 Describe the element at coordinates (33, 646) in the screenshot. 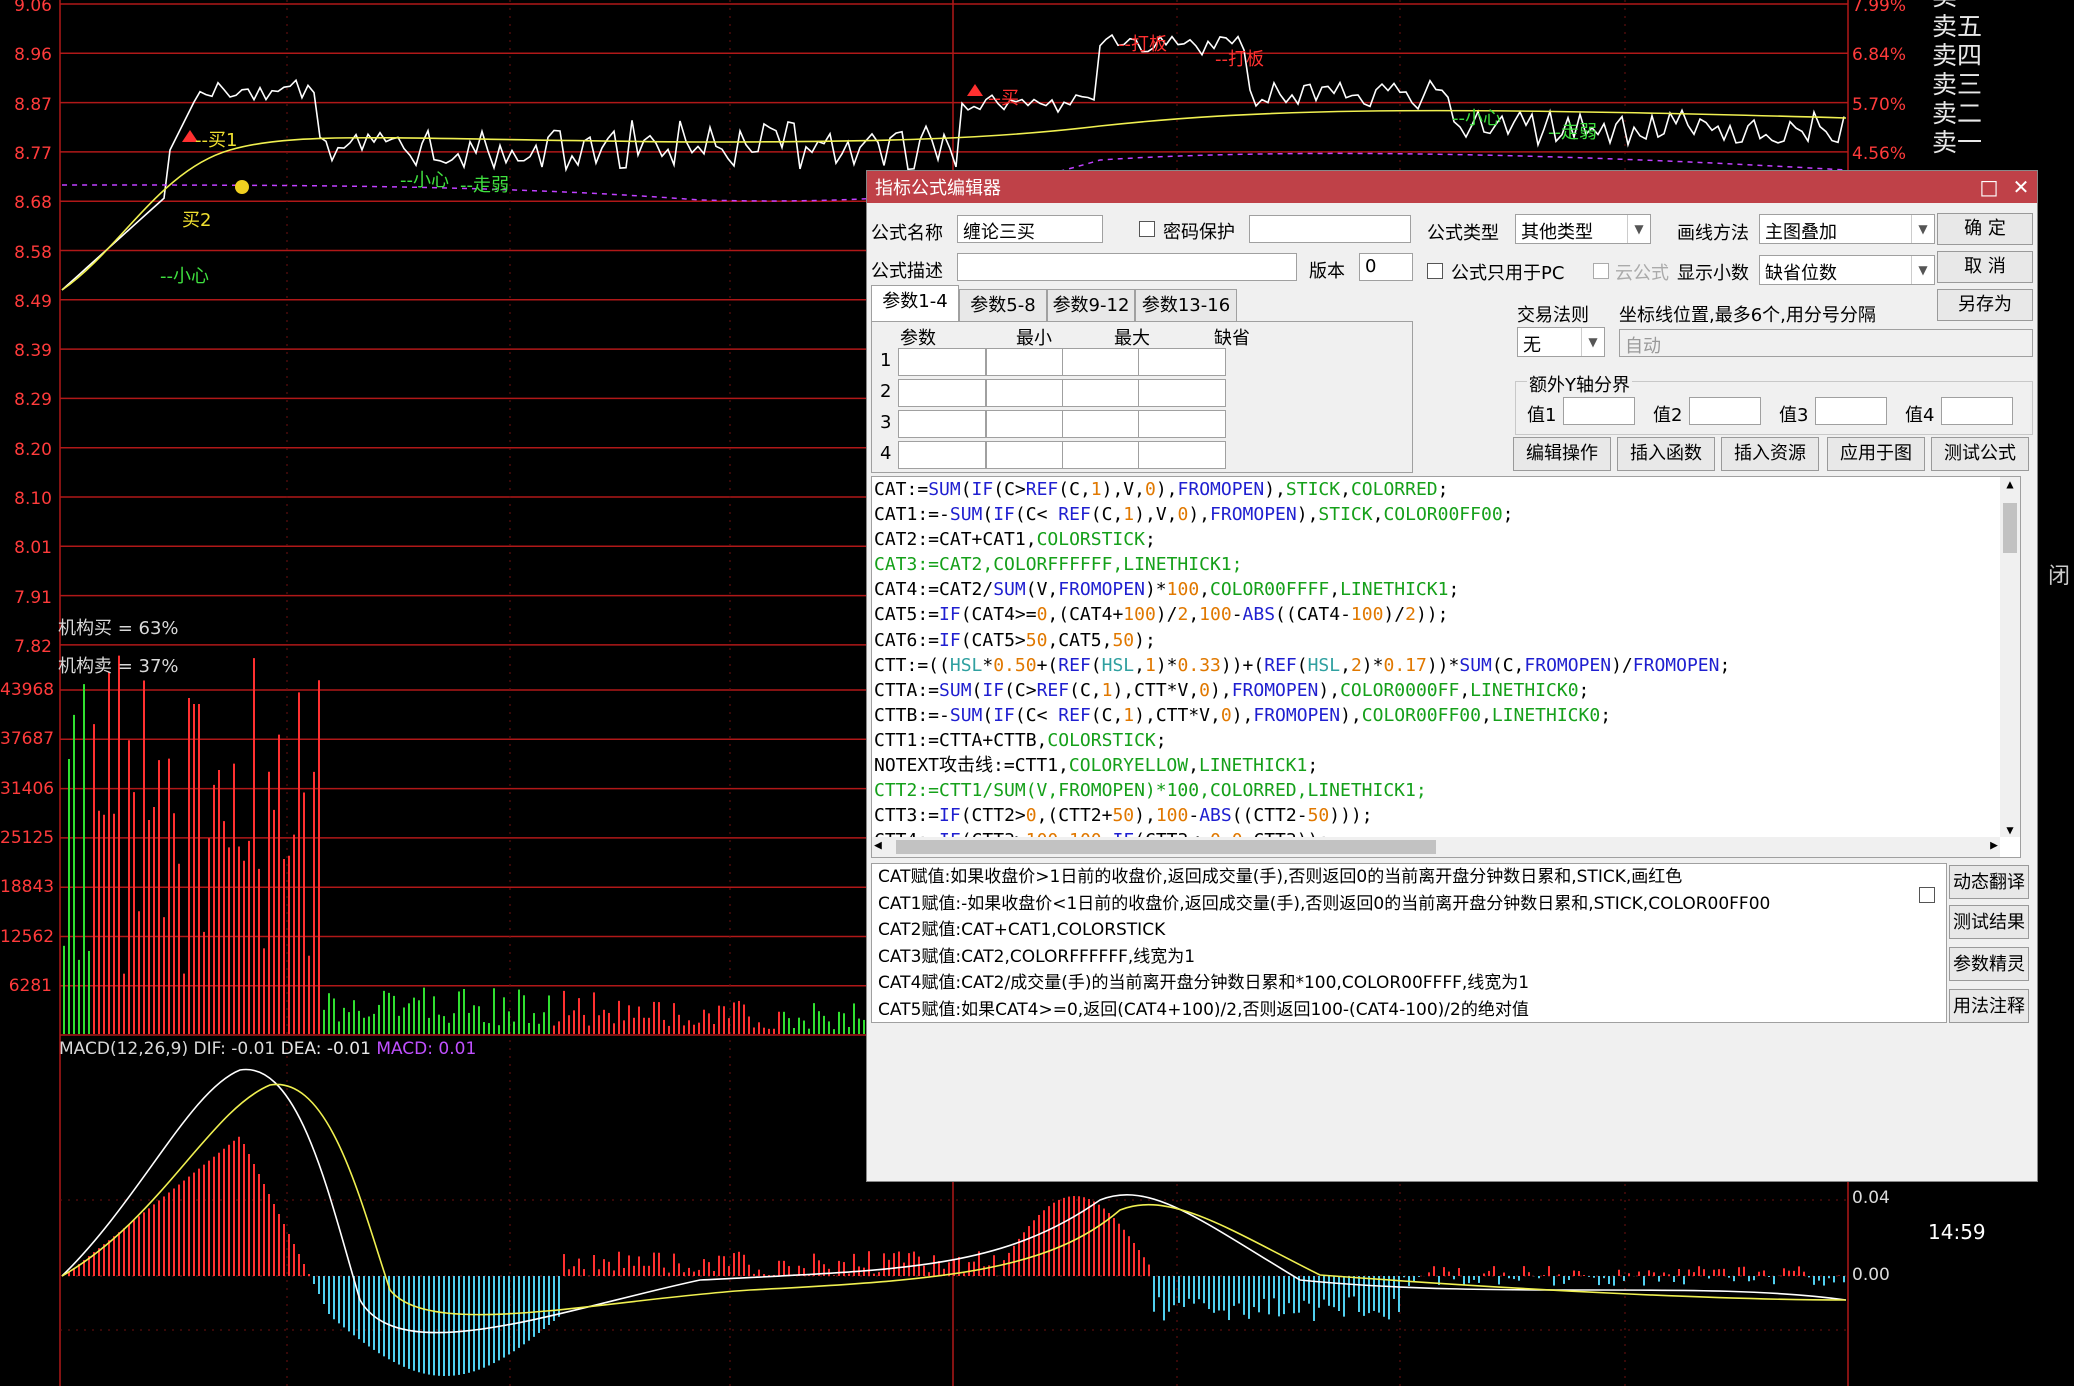

I see `price-tick-label: 7.82` at that location.